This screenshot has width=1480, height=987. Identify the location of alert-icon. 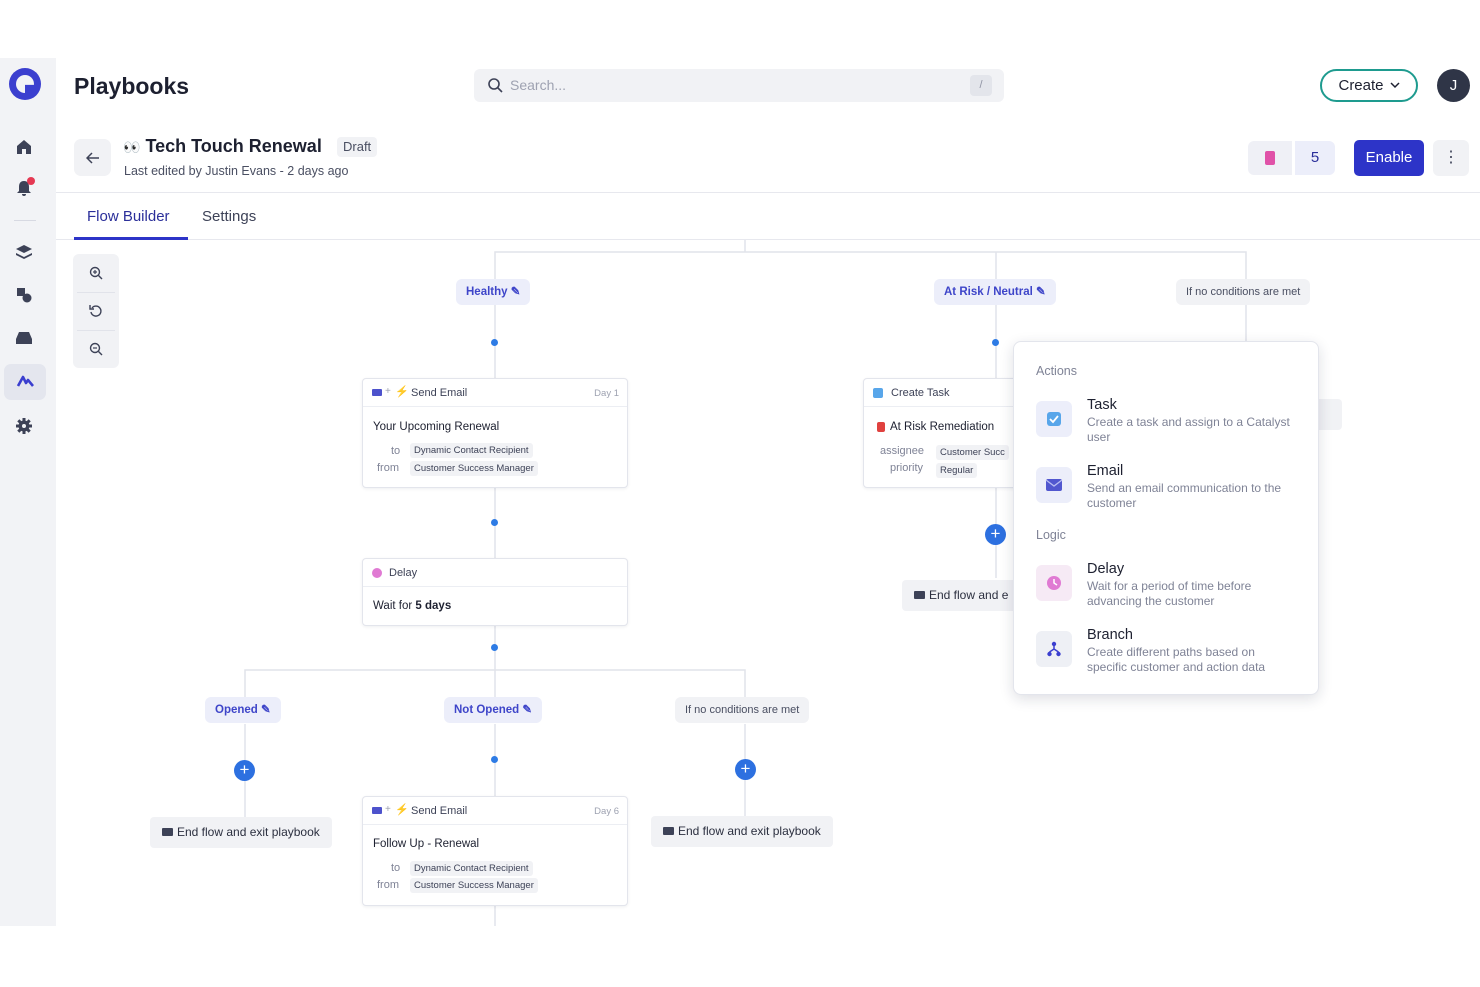
(881, 427).